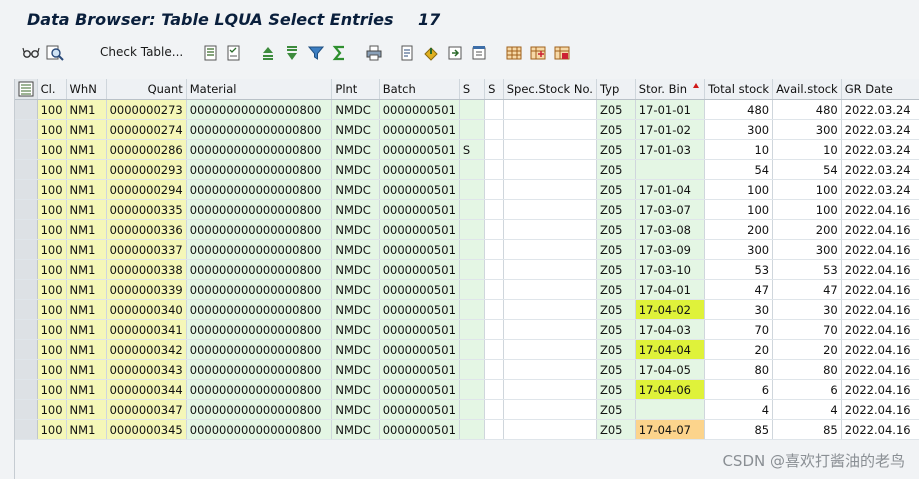 This screenshot has width=919, height=479. I want to click on choose-layout-icon, so click(538, 53).